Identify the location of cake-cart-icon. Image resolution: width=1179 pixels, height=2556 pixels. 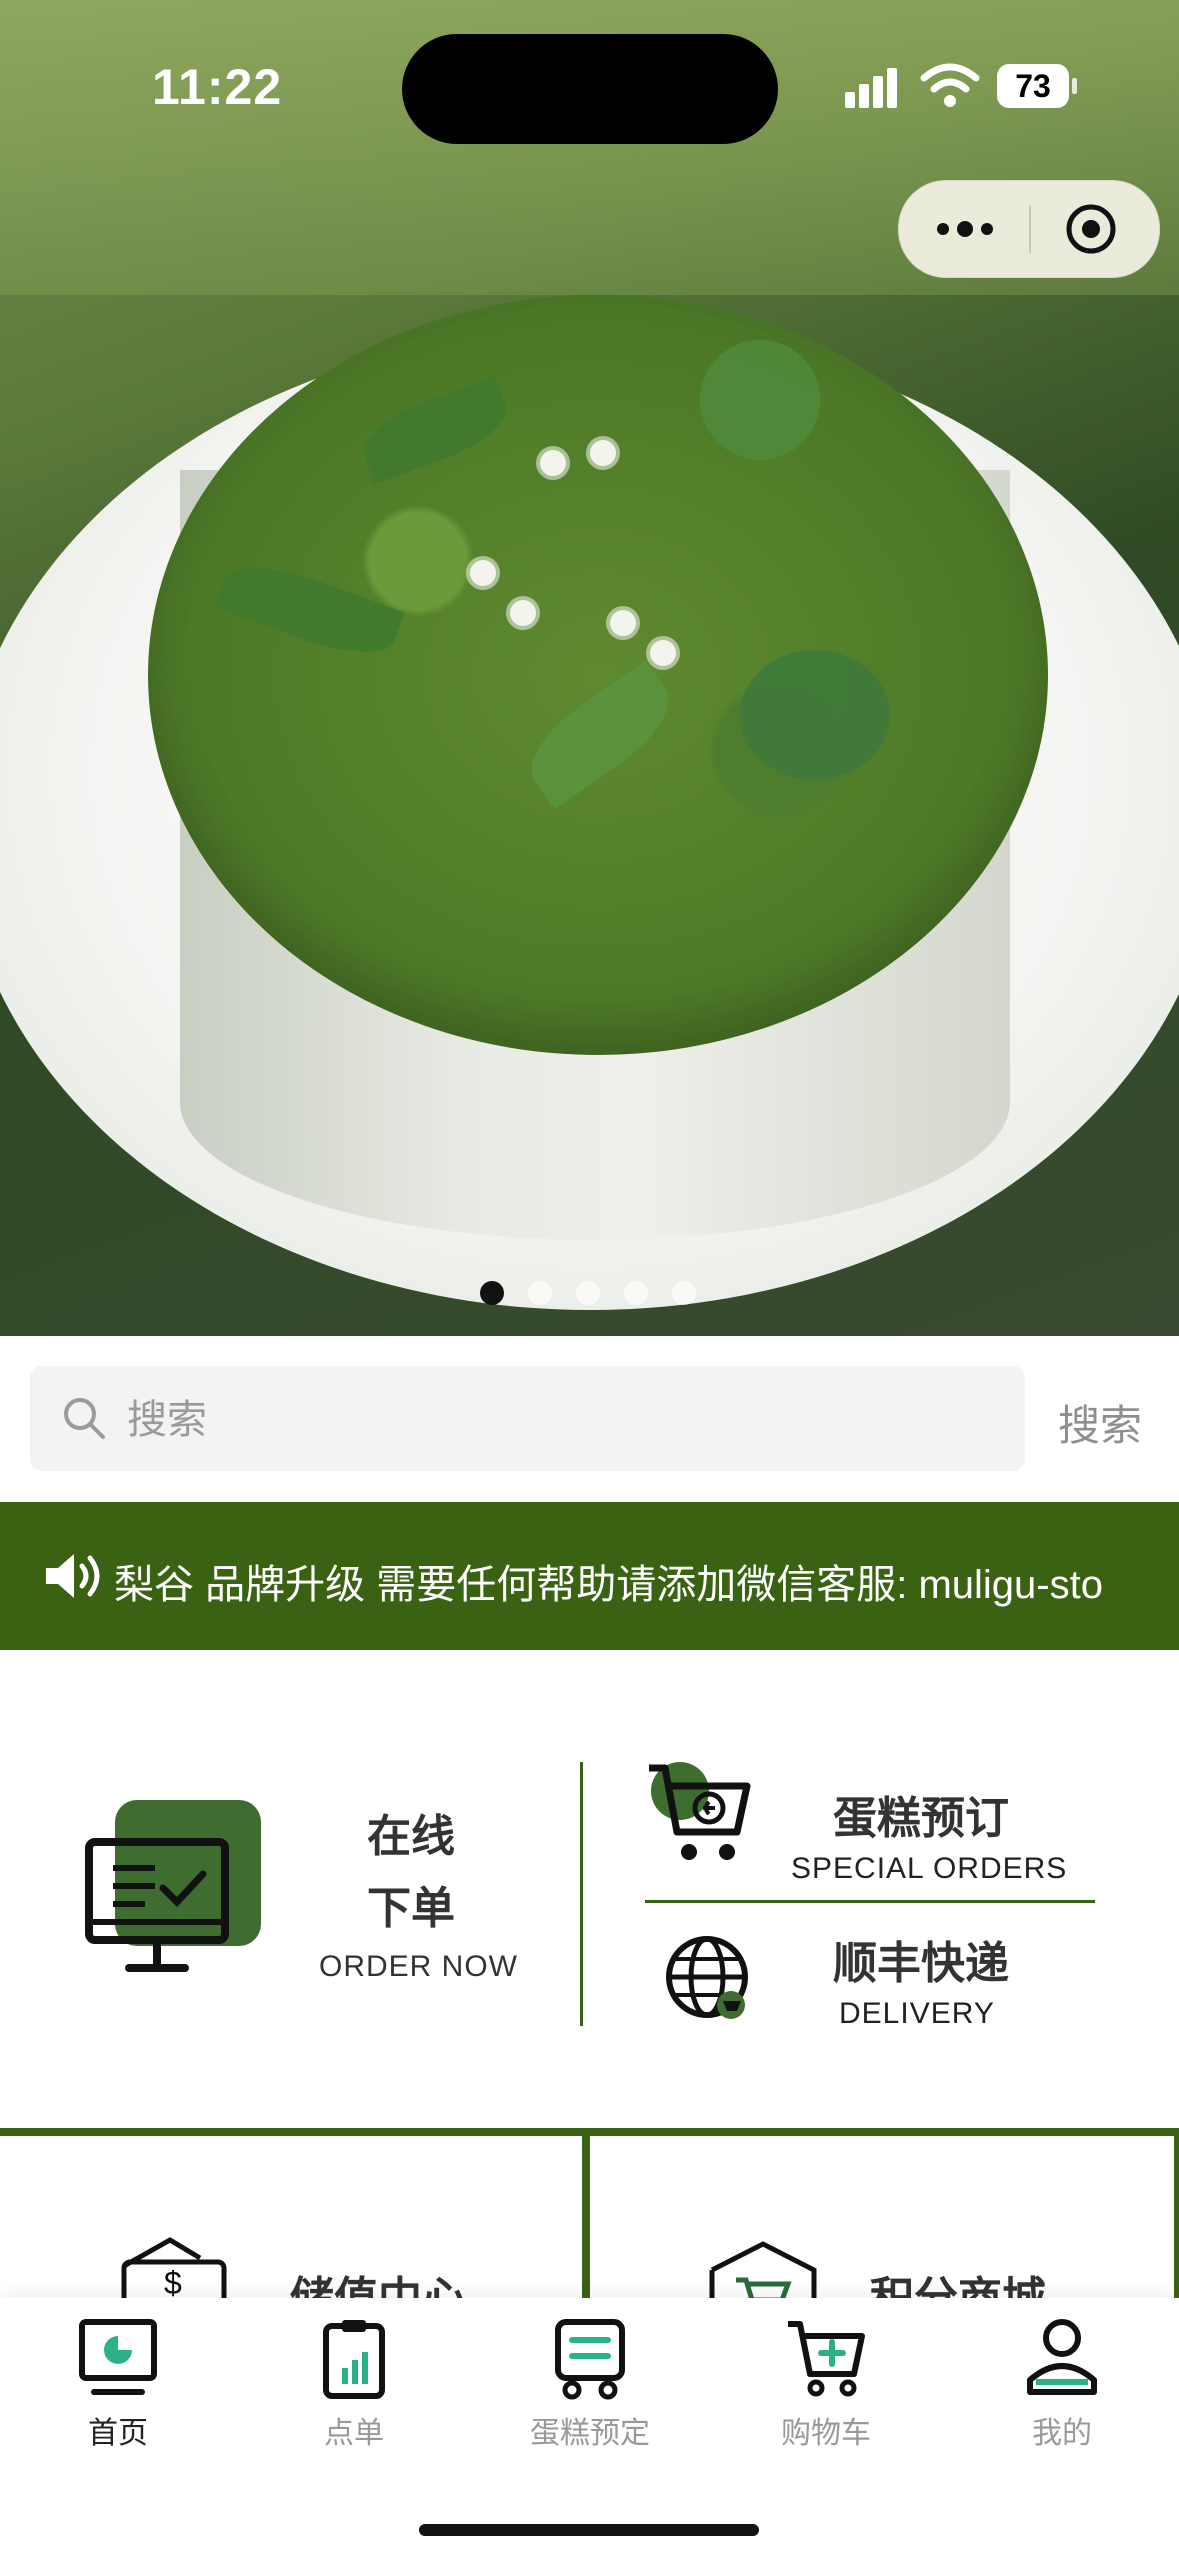
(590, 2359).